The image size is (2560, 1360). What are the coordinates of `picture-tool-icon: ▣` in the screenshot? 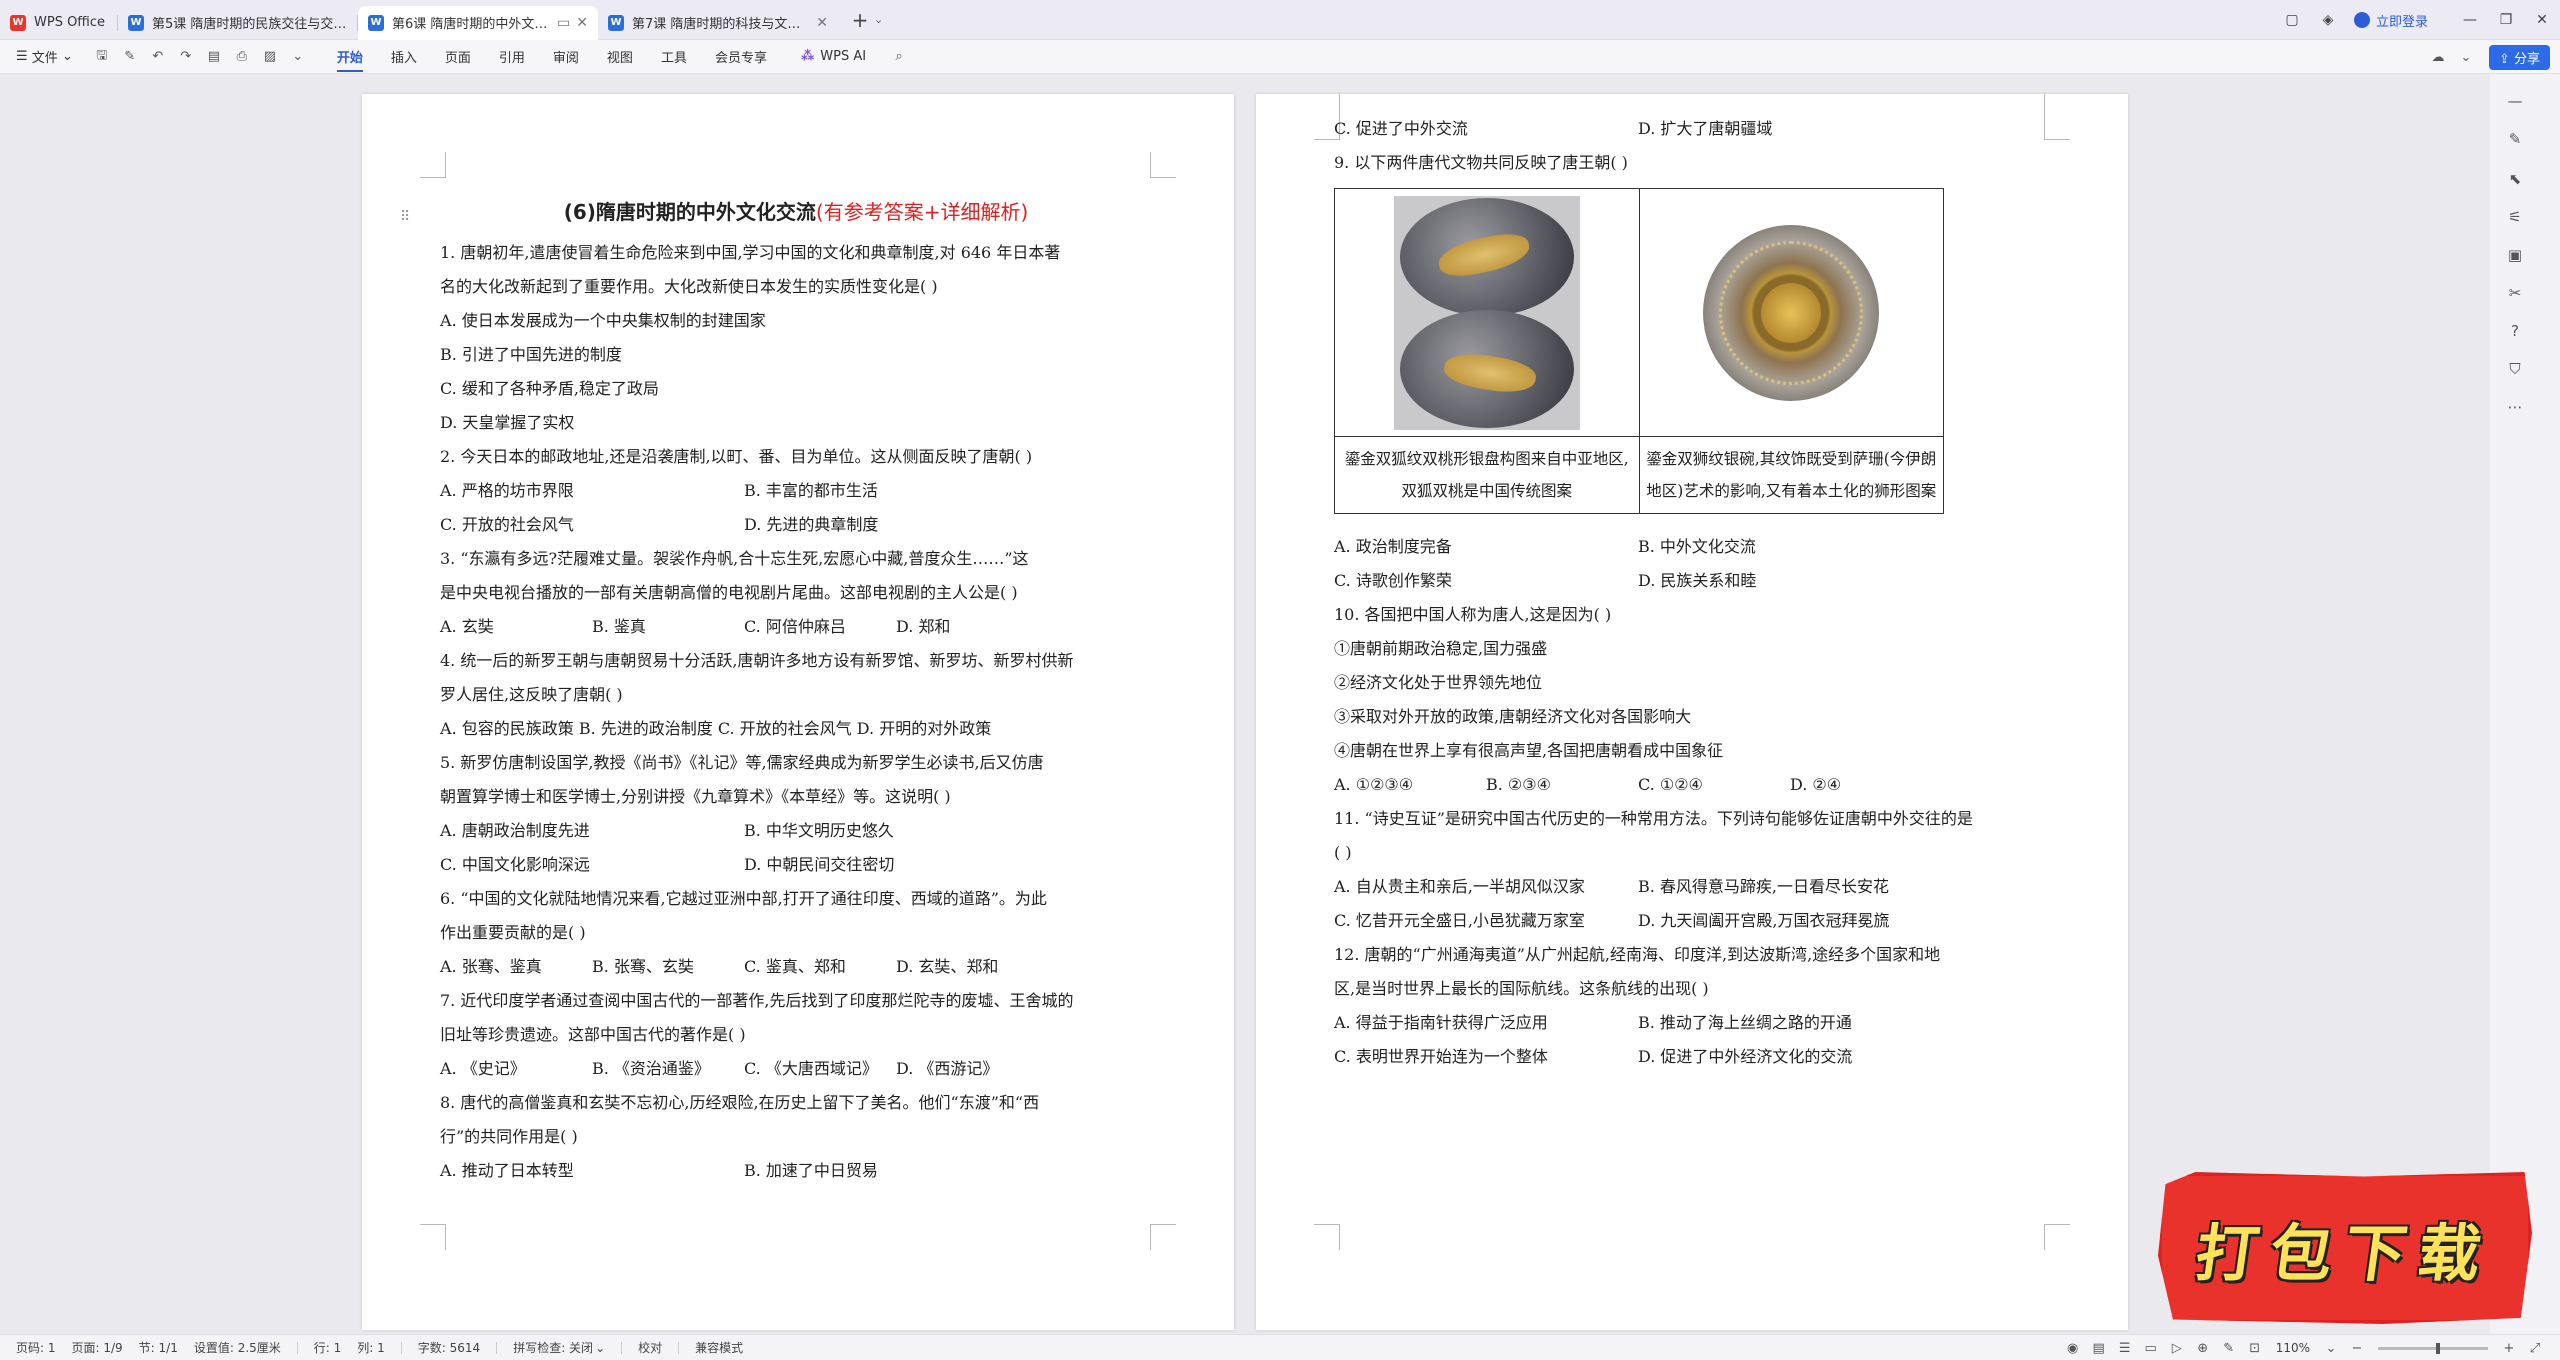 It's located at (2515, 255).